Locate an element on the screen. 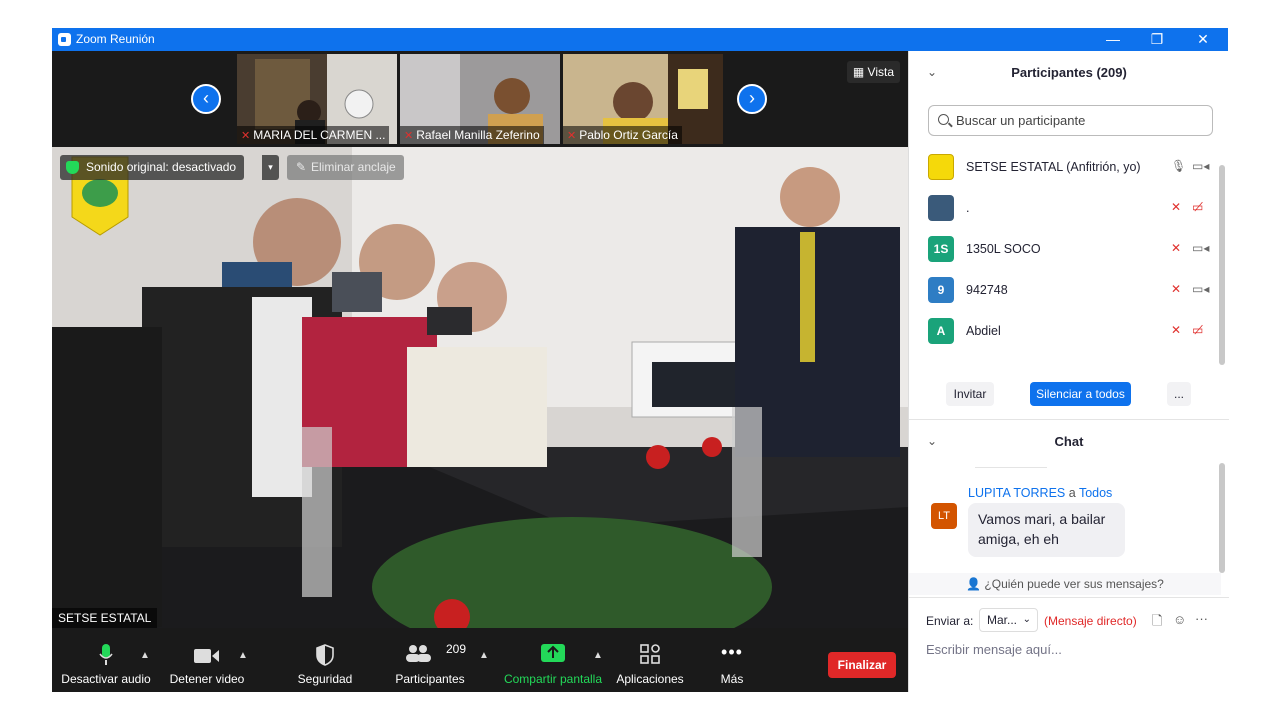  original-sound-dropdown-icon: ▾ is located at coordinates (270, 167).